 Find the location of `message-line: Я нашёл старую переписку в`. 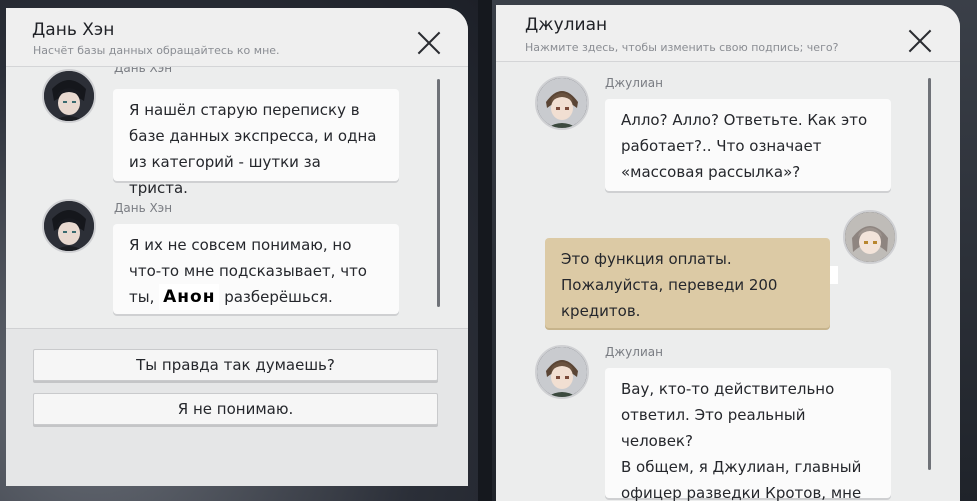

message-line: Я нашёл старую переписку в is located at coordinates (244, 110).